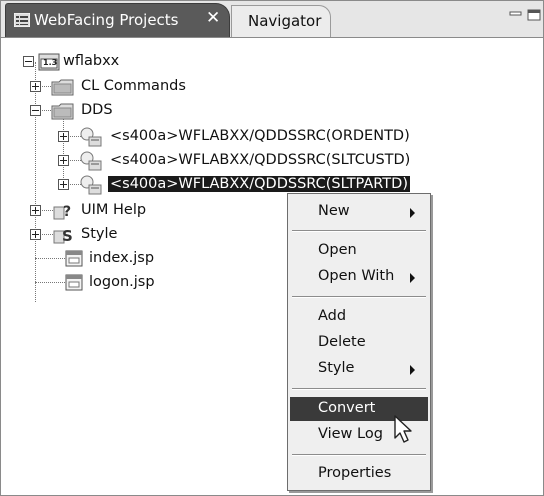  I want to click on menu-item-open: Open, so click(359, 251).